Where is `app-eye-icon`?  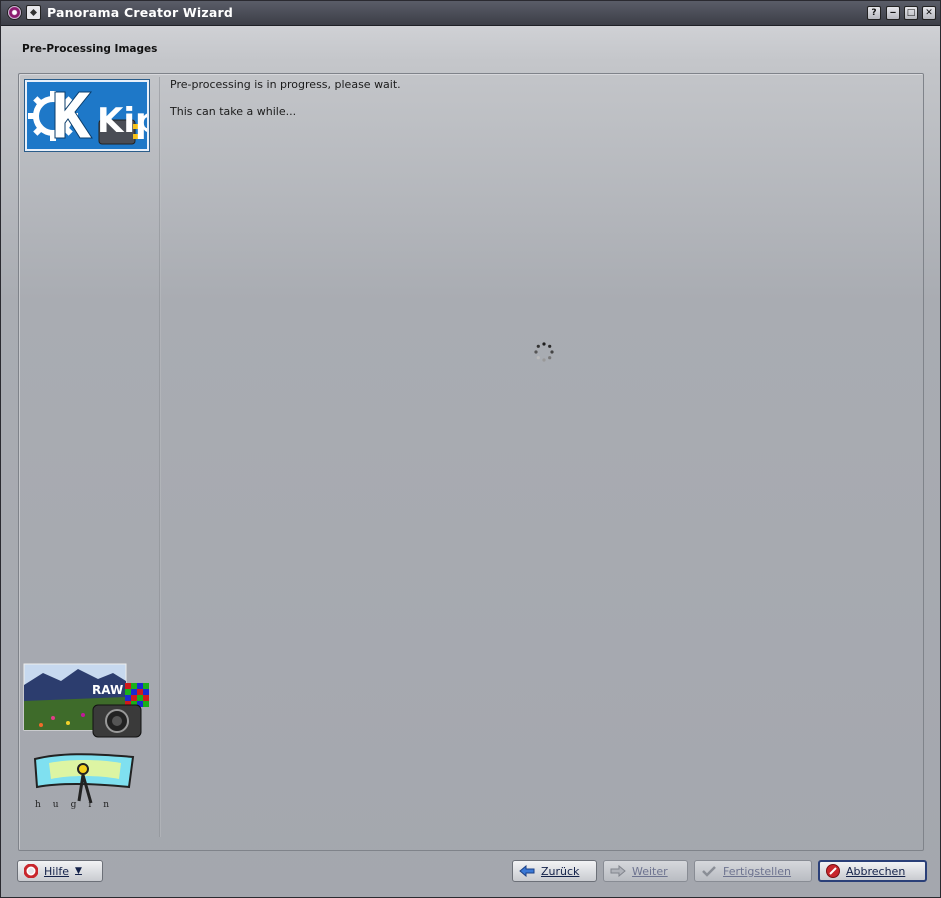 app-eye-icon is located at coordinates (14, 12).